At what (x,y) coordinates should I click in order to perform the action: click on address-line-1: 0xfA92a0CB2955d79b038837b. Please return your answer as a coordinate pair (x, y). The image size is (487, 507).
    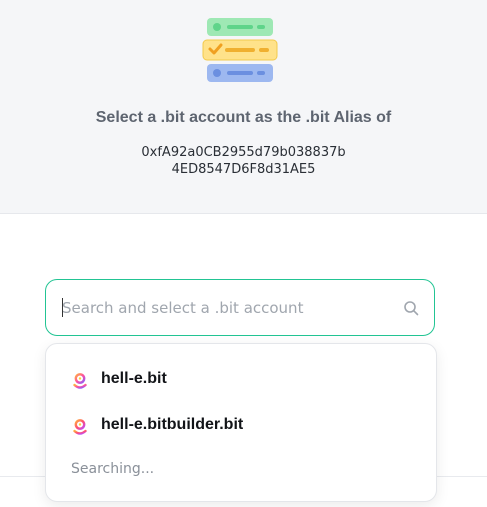
    Looking at the image, I should click on (243, 152).